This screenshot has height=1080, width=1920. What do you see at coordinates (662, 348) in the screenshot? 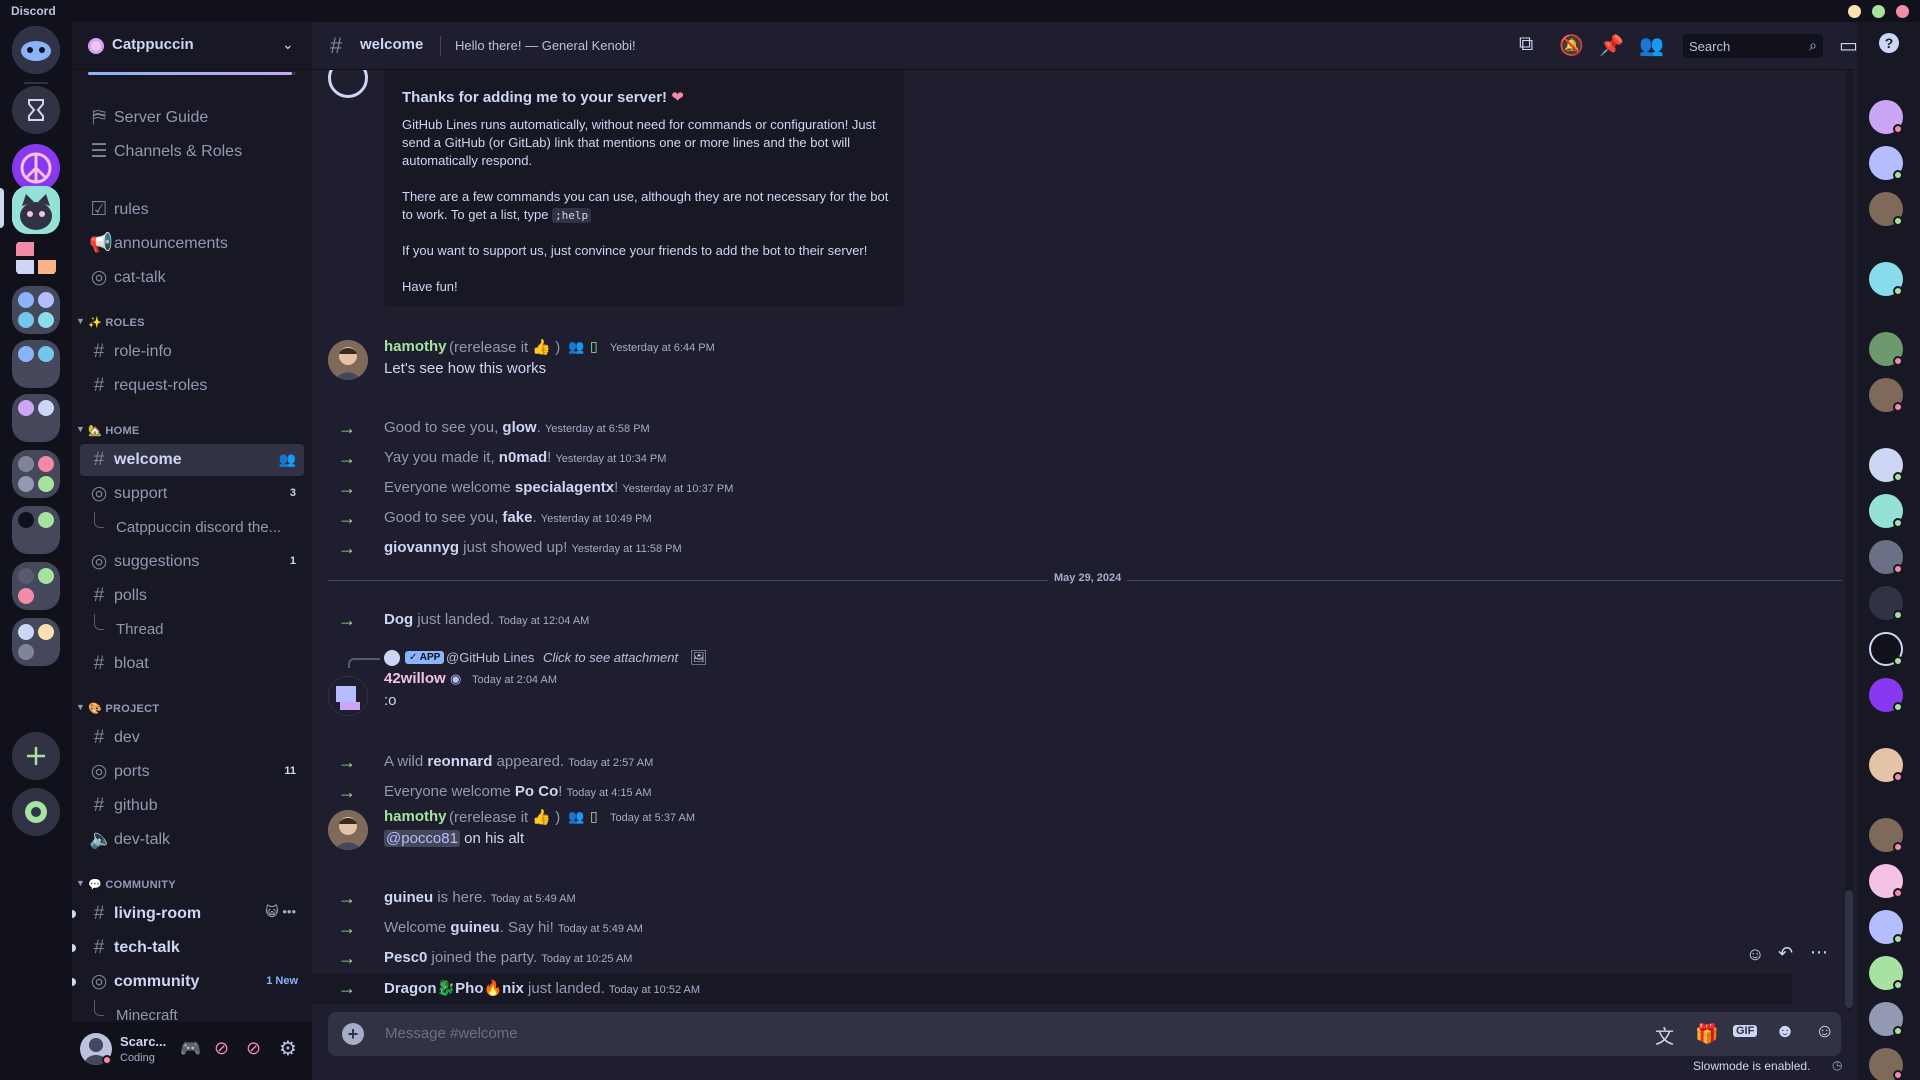
I see `timestamp: Yesterday at 6:44 PM` at bounding box center [662, 348].